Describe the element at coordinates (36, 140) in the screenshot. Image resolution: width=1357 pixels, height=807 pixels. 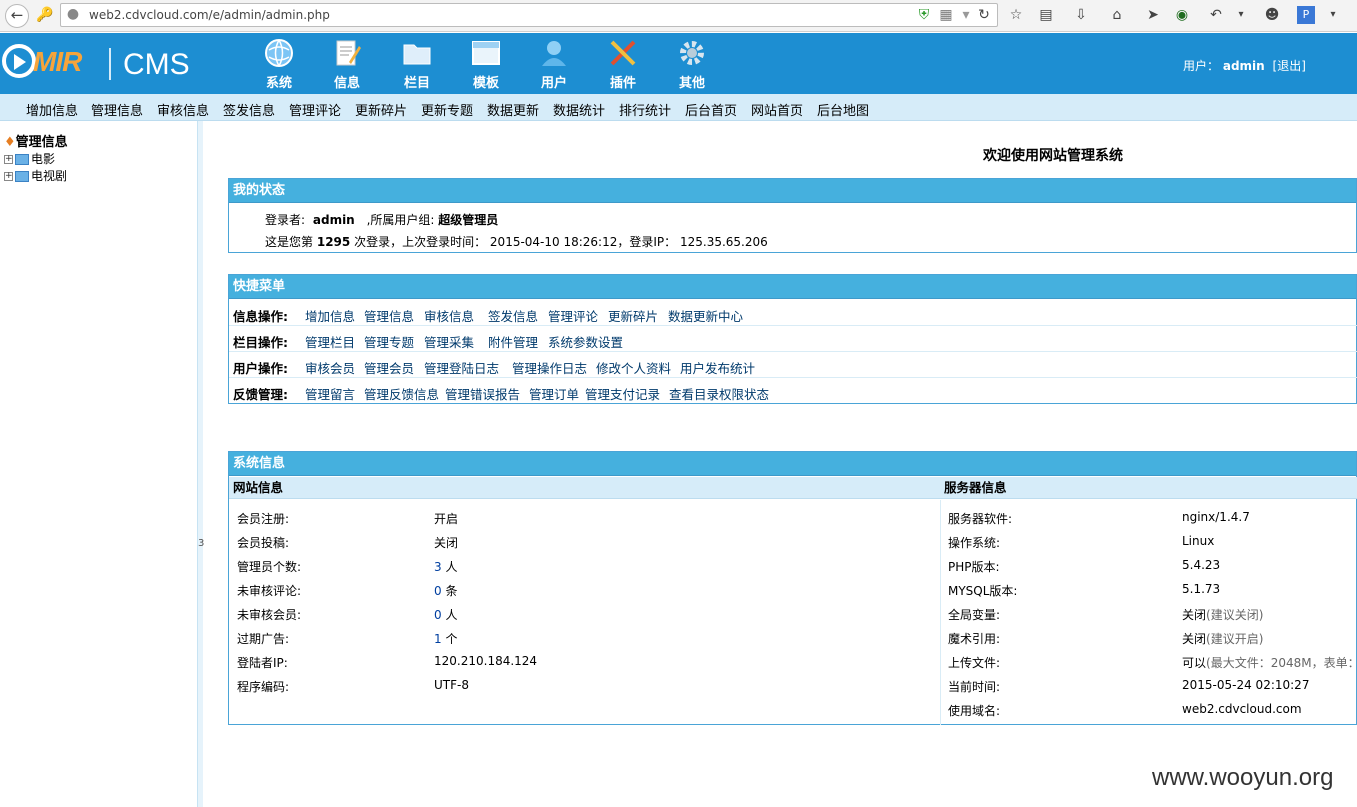
I see `tree-root: ♦管理信息` at that location.